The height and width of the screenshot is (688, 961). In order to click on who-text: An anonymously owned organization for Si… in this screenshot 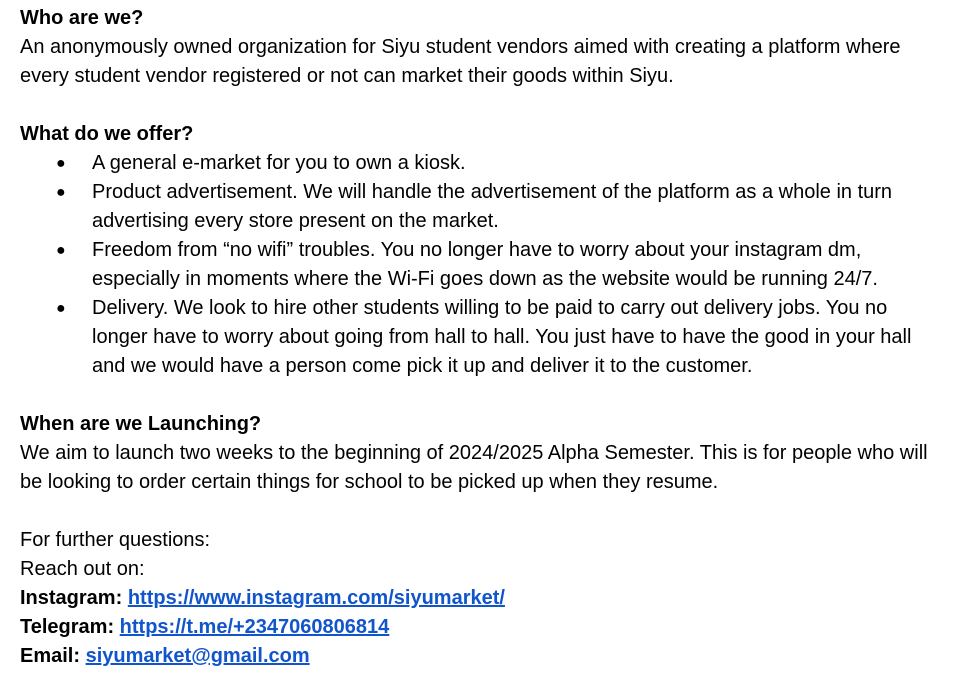, I will do `click(460, 61)`.